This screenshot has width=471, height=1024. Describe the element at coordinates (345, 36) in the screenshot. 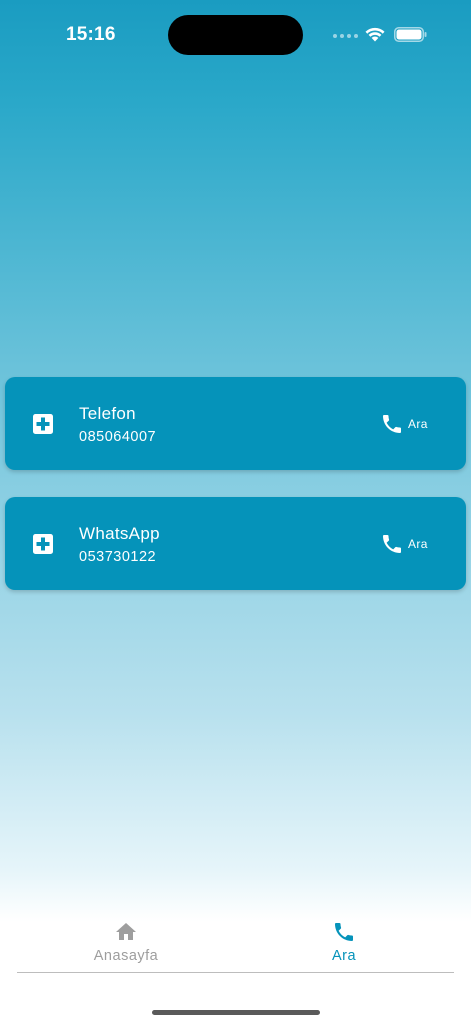

I see `cellular-signal-icon` at that location.